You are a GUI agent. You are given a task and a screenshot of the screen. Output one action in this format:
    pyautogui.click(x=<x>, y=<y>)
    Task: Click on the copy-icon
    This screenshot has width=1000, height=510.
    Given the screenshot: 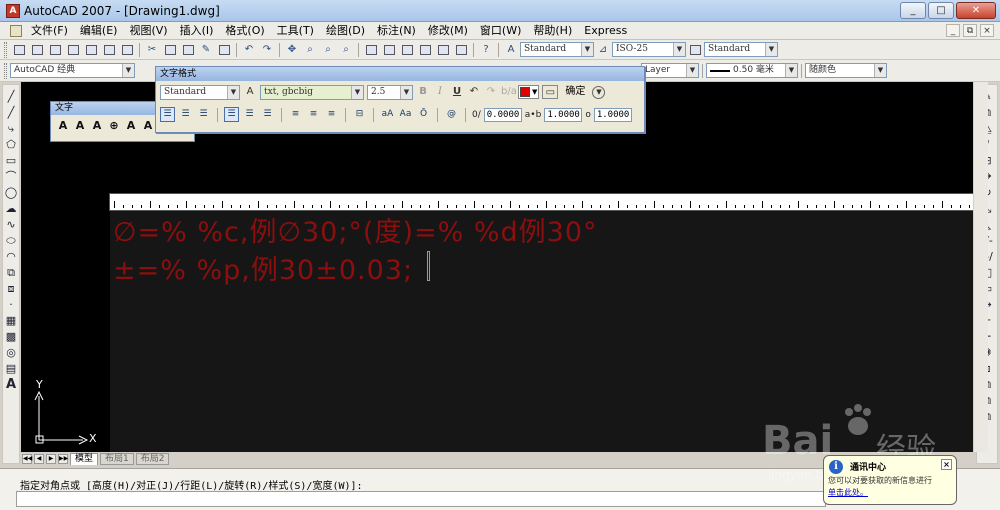 What is the action you would take?
    pyautogui.click(x=170, y=50)
    